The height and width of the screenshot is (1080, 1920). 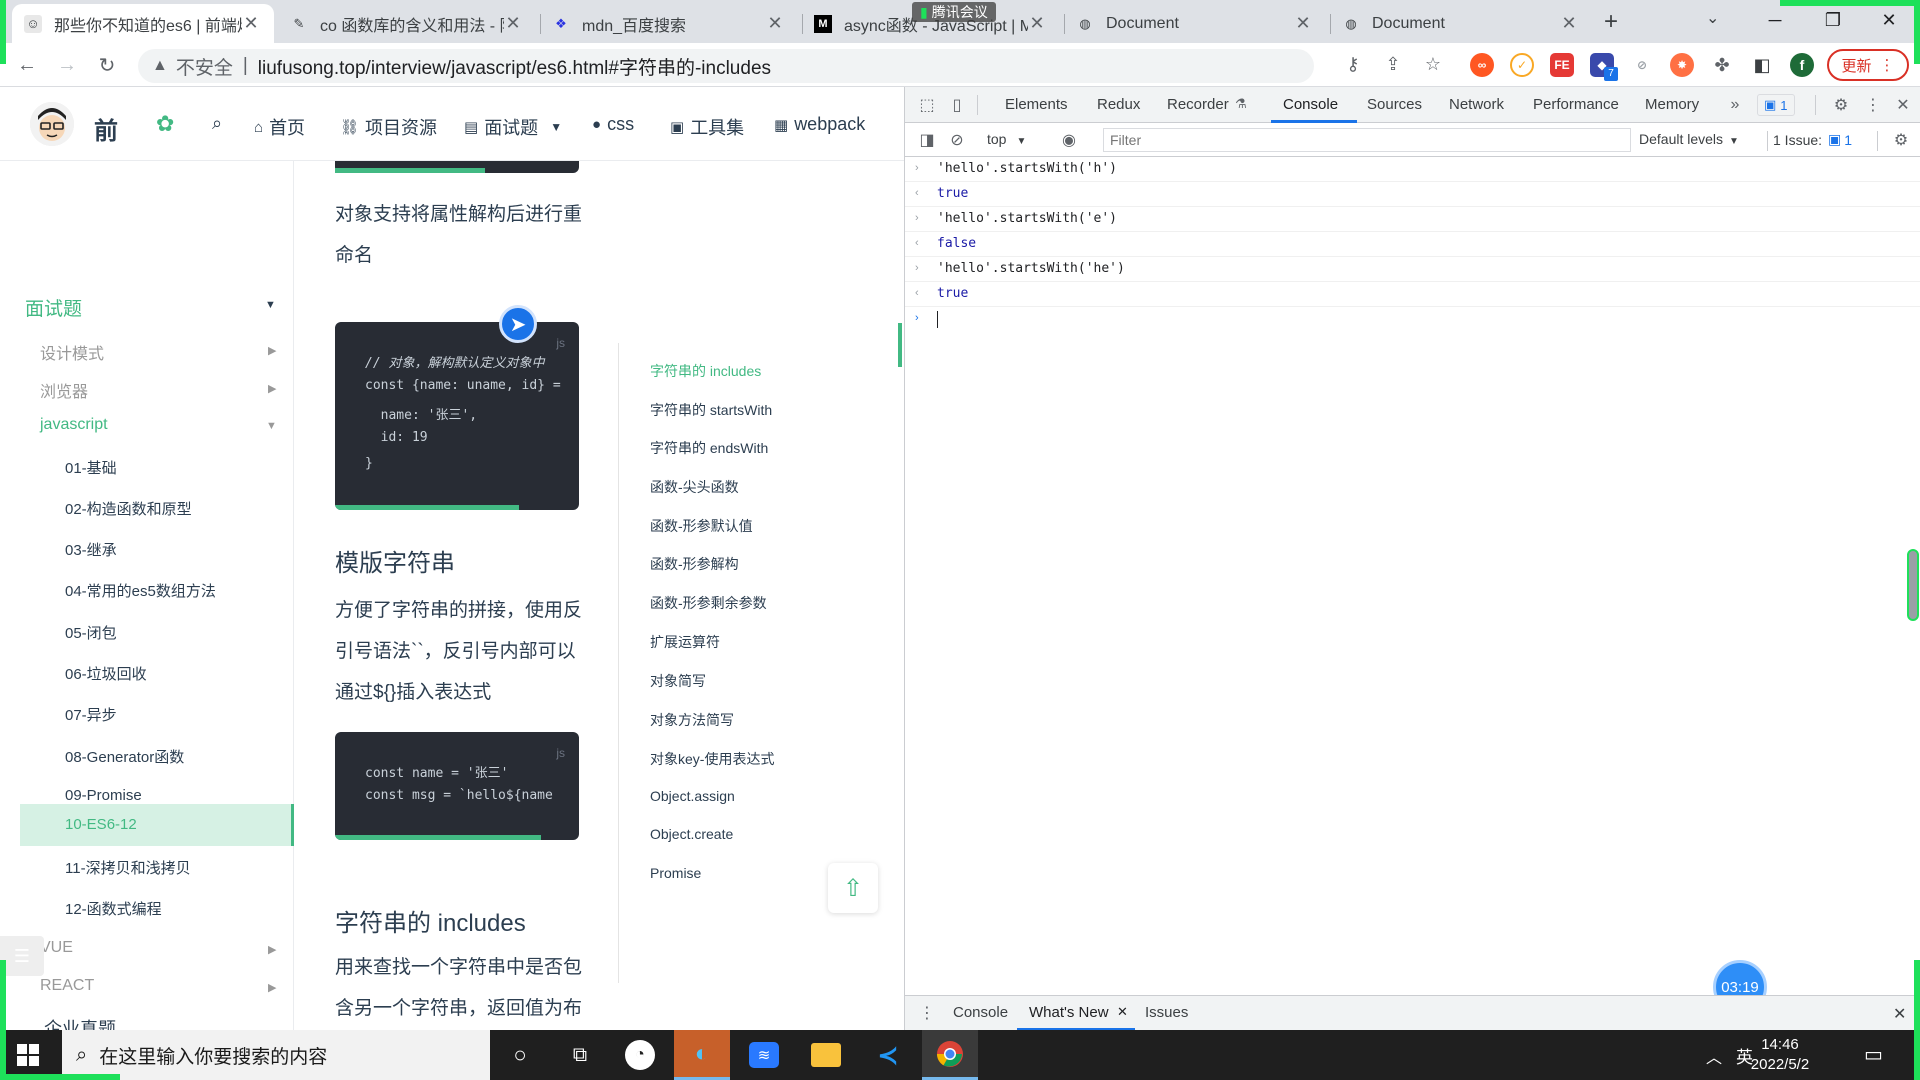 I want to click on sidebar-item-closure: 05-闭包, so click(x=91, y=632).